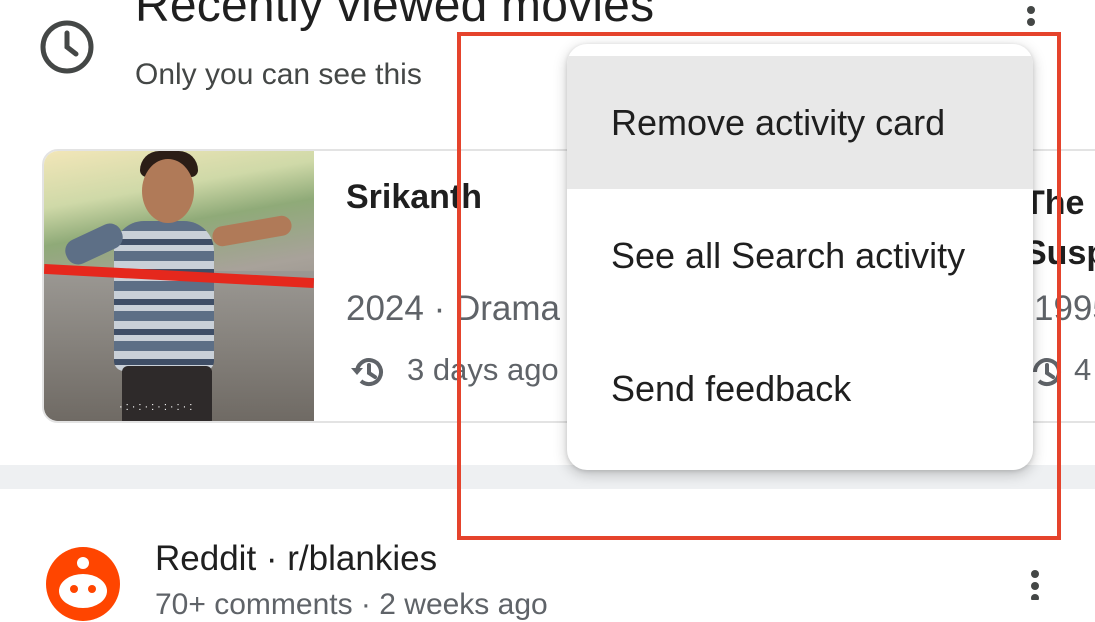  I want to click on history-icon, so click(367, 372).